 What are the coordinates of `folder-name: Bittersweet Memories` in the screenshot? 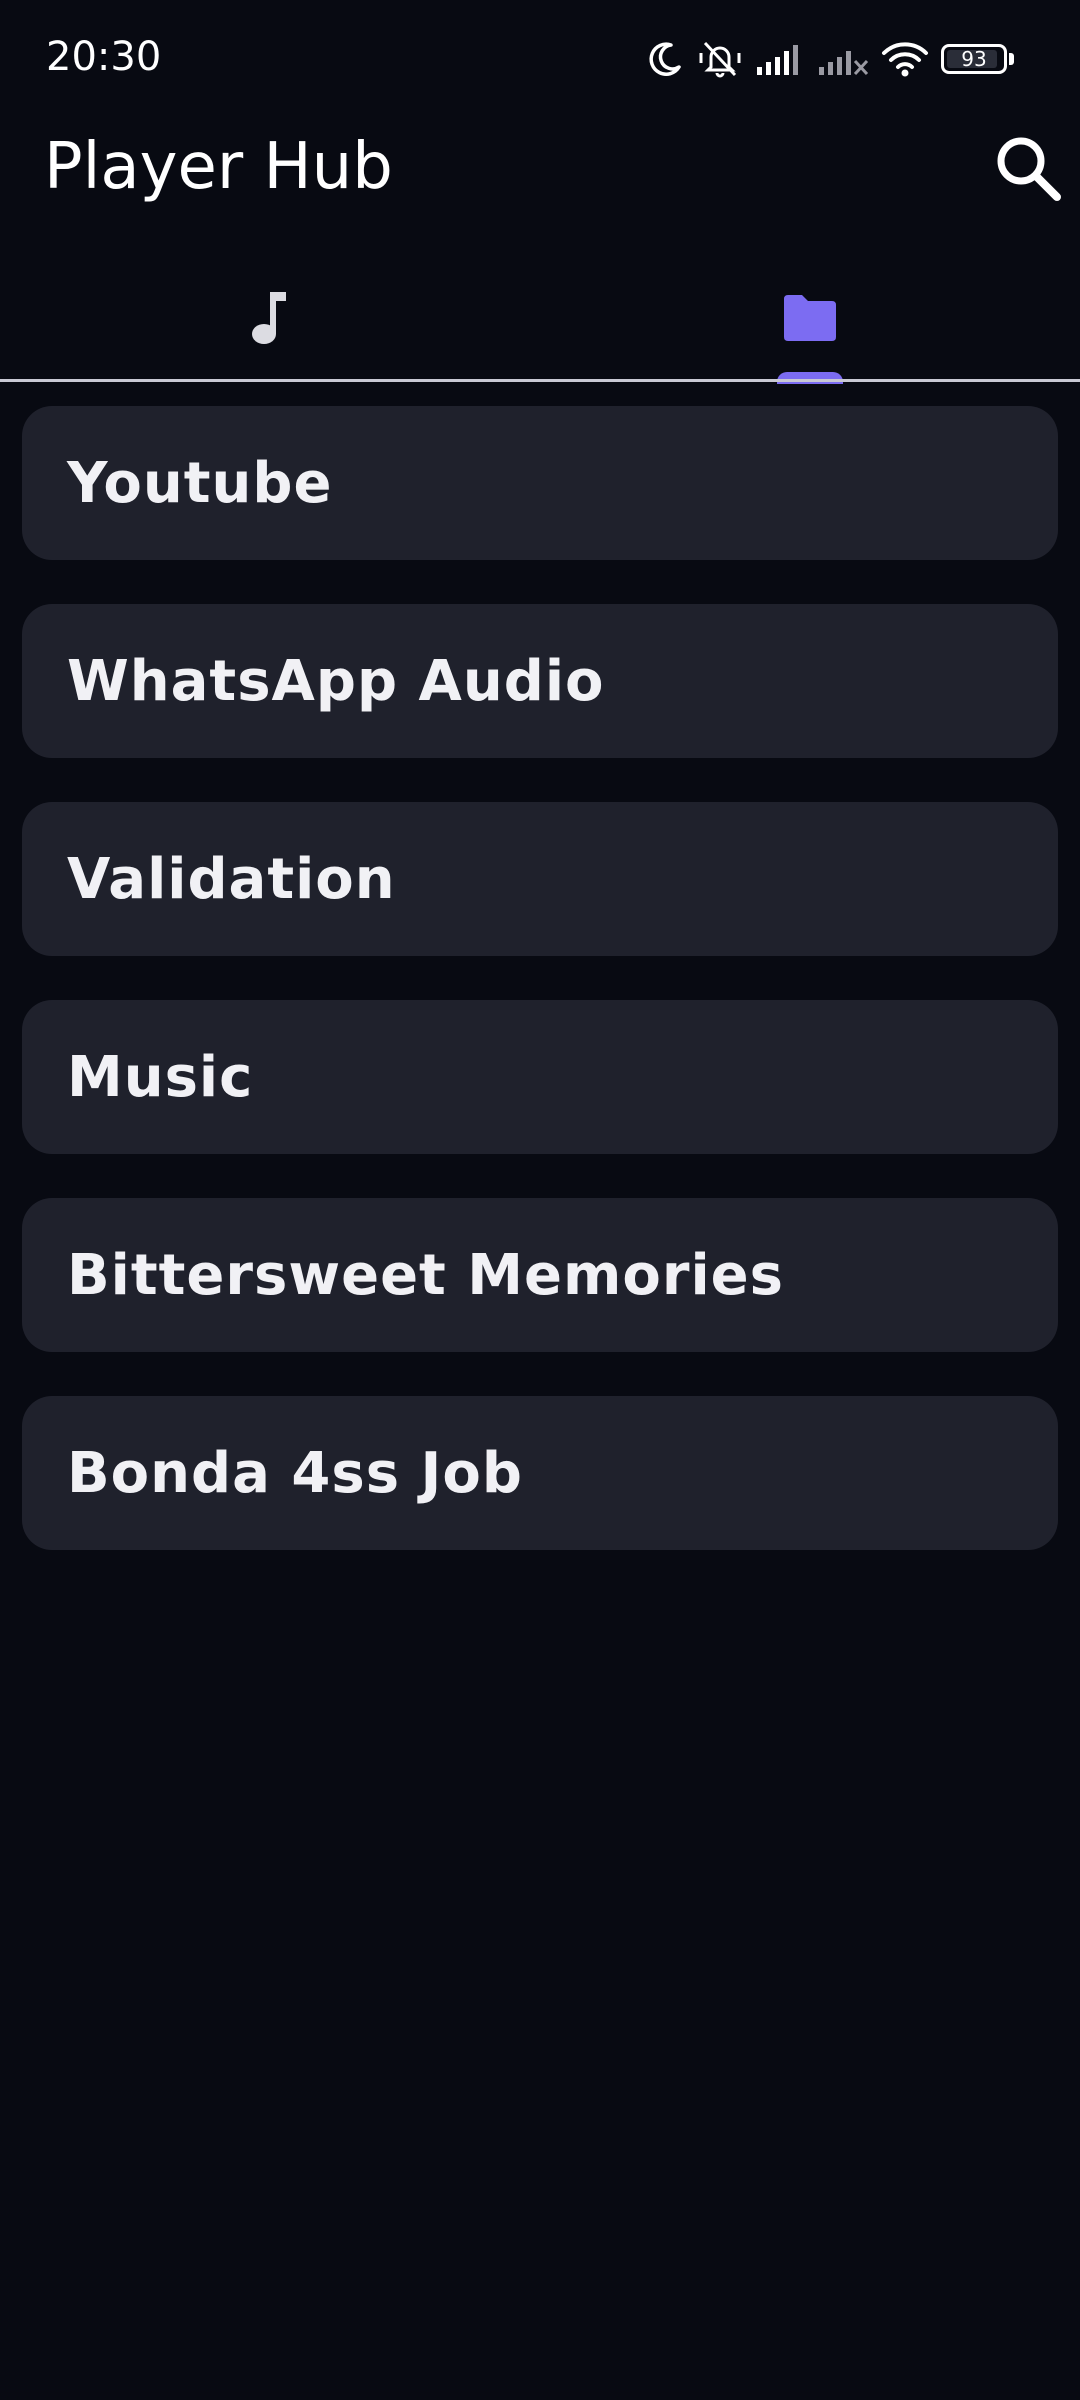 It's located at (425, 1275).